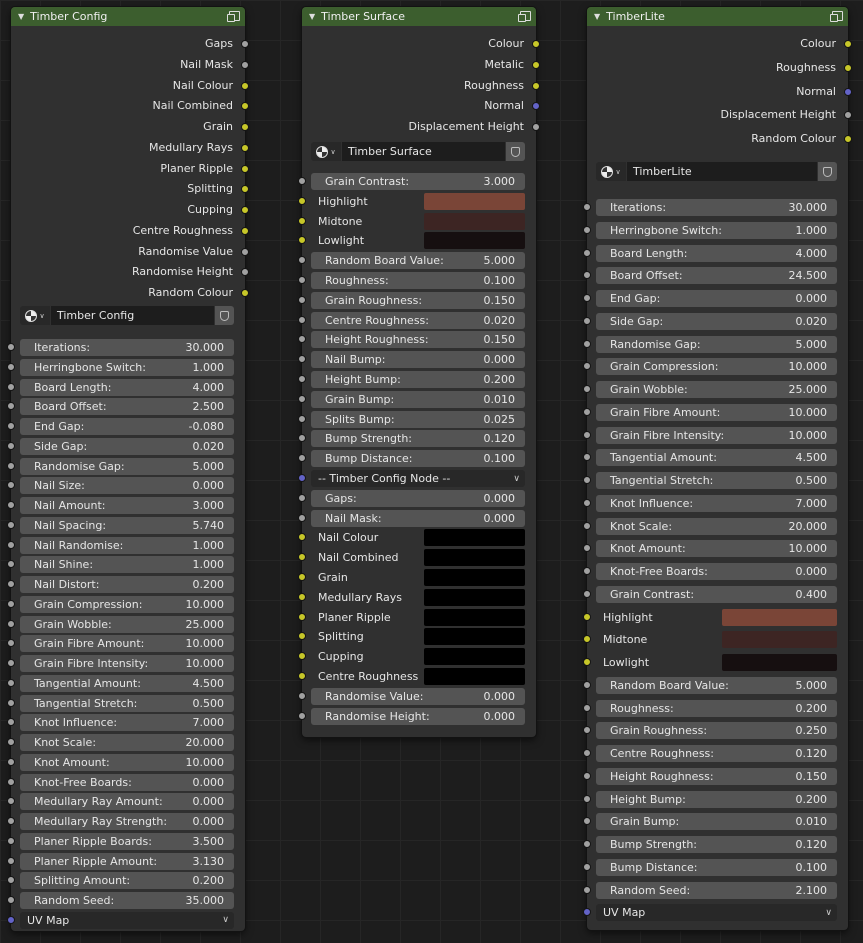 Image resolution: width=863 pixels, height=943 pixels. What do you see at coordinates (716, 913) in the screenshot?
I see `dropdown-uv-map: UV Map ∨` at bounding box center [716, 913].